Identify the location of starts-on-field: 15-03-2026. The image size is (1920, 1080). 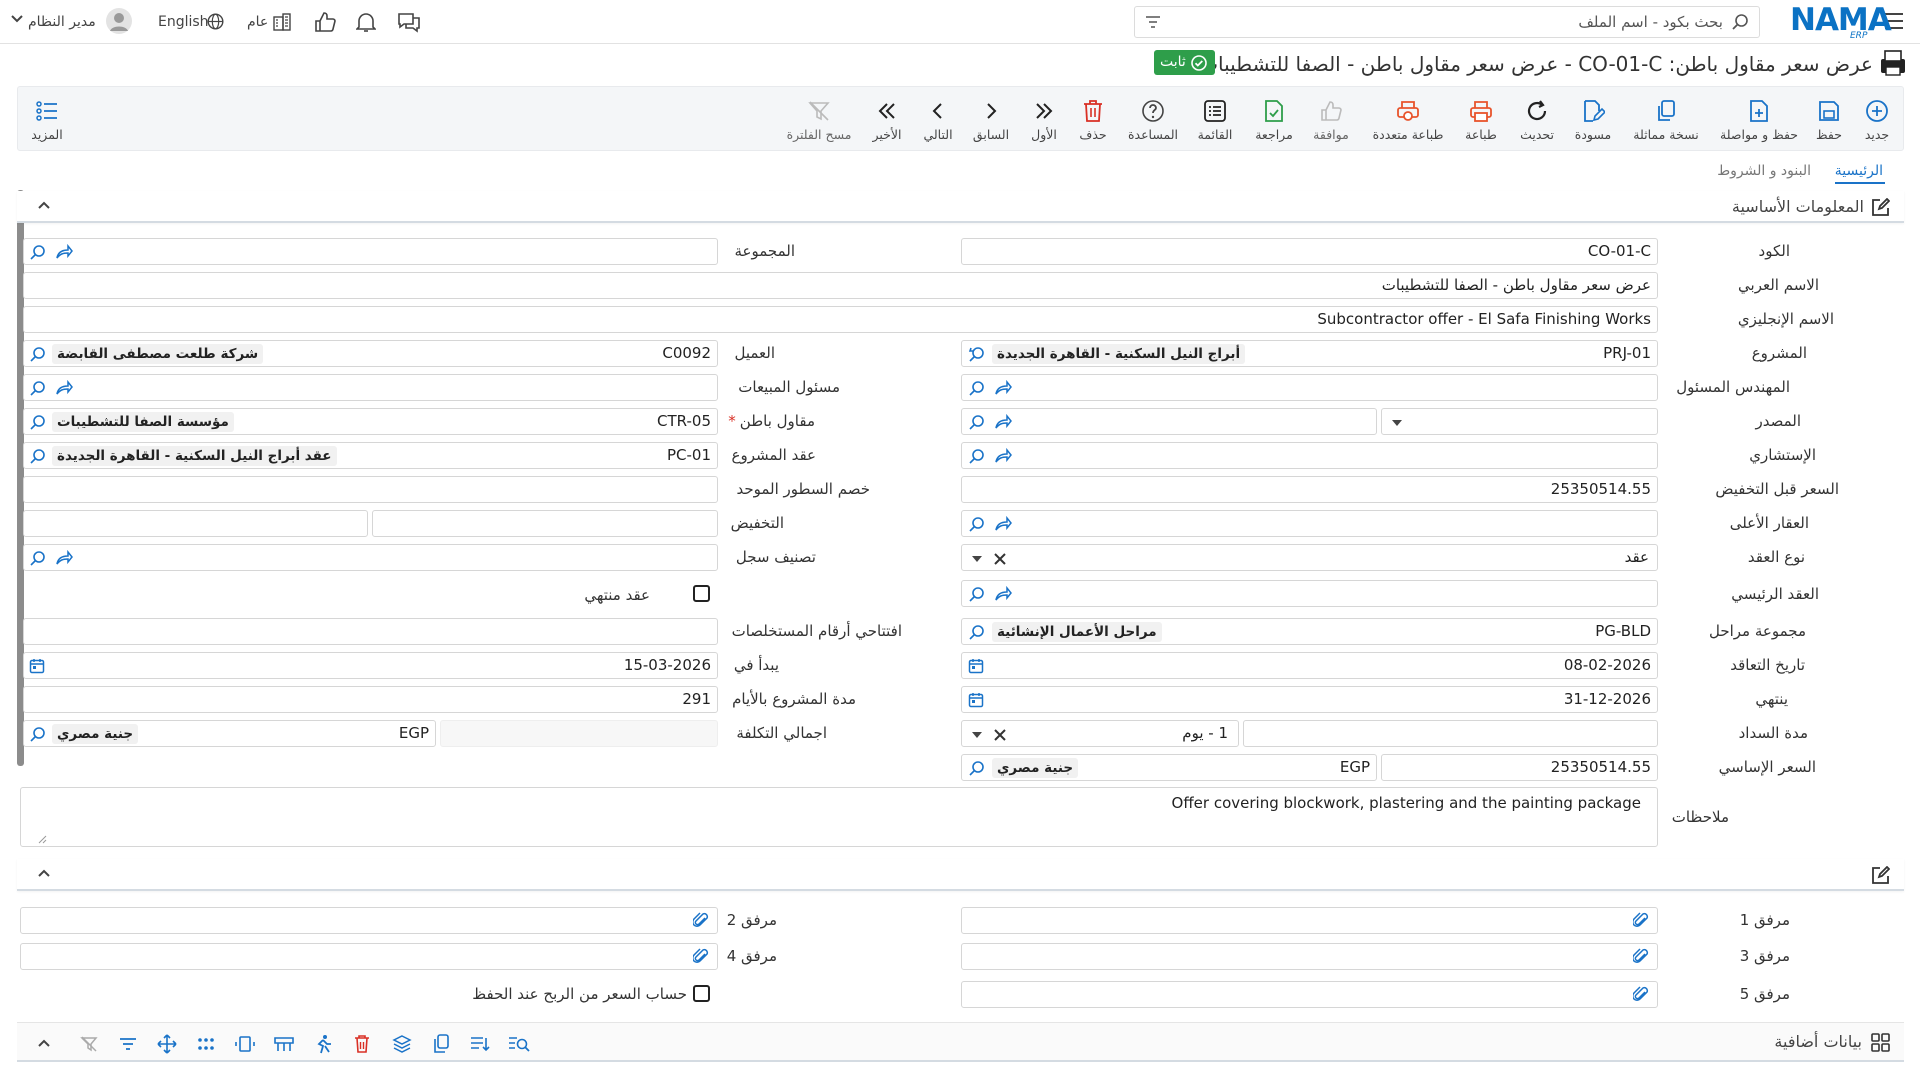
(370, 665).